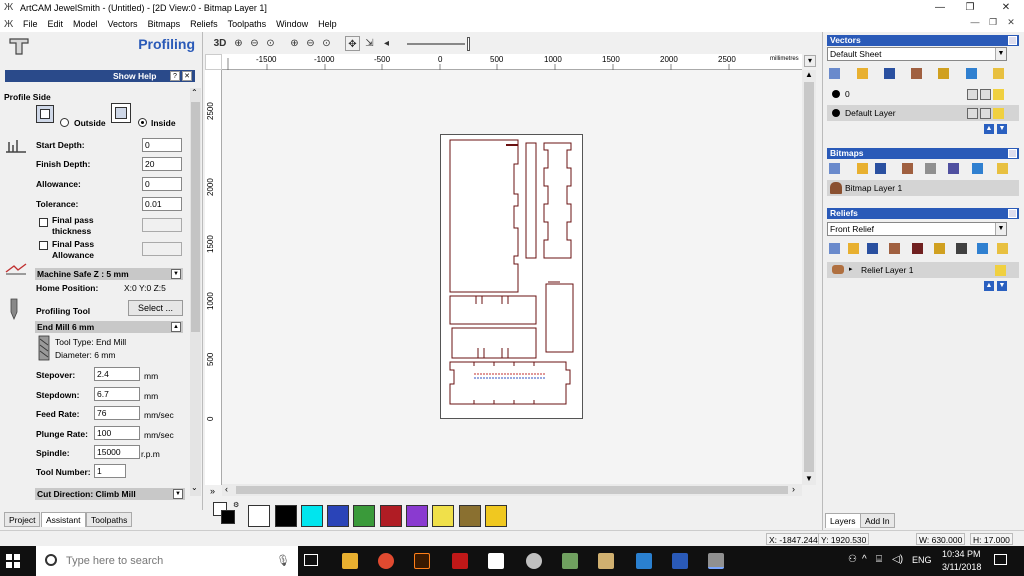 This screenshot has height=576, width=1024. I want to click on swap-colors-icon: ⚙, so click(236, 505).